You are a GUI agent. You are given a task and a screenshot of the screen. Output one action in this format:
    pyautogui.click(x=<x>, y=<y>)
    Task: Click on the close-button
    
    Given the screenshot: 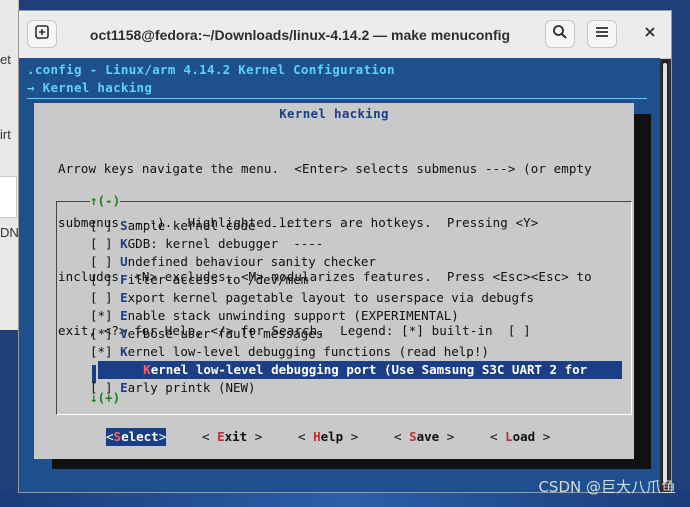 What is the action you would take?
    pyautogui.click(x=650, y=34)
    